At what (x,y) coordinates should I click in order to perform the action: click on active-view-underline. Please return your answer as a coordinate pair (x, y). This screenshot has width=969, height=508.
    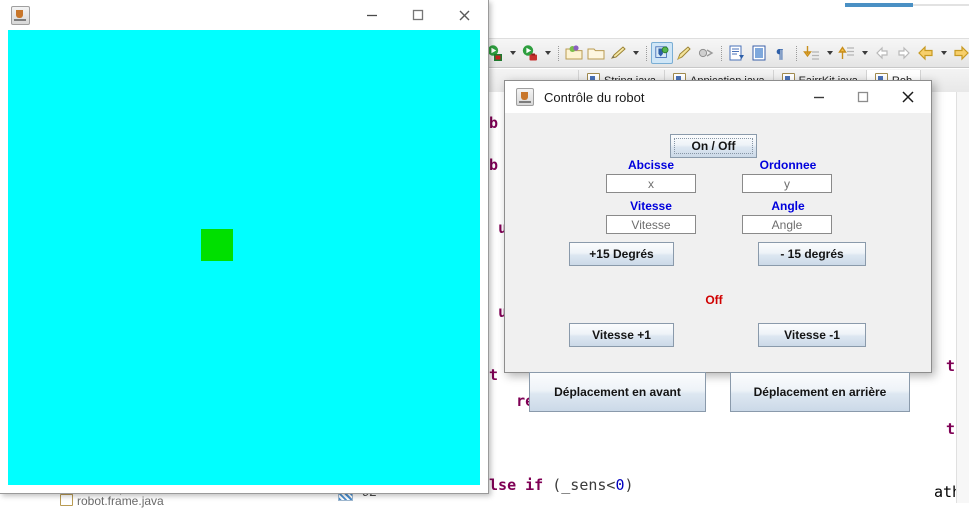
    Looking at the image, I should click on (879, 5).